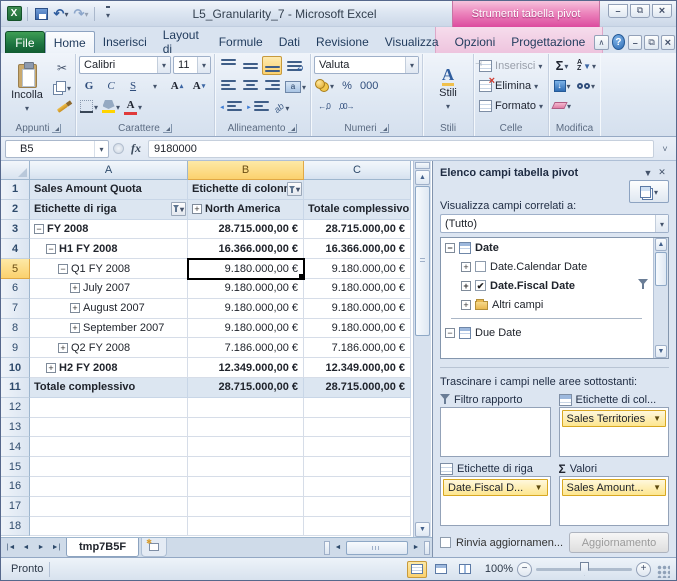 The image size is (677, 581). What do you see at coordinates (246, 170) in the screenshot?
I see `column-header-b: B` at bounding box center [246, 170].